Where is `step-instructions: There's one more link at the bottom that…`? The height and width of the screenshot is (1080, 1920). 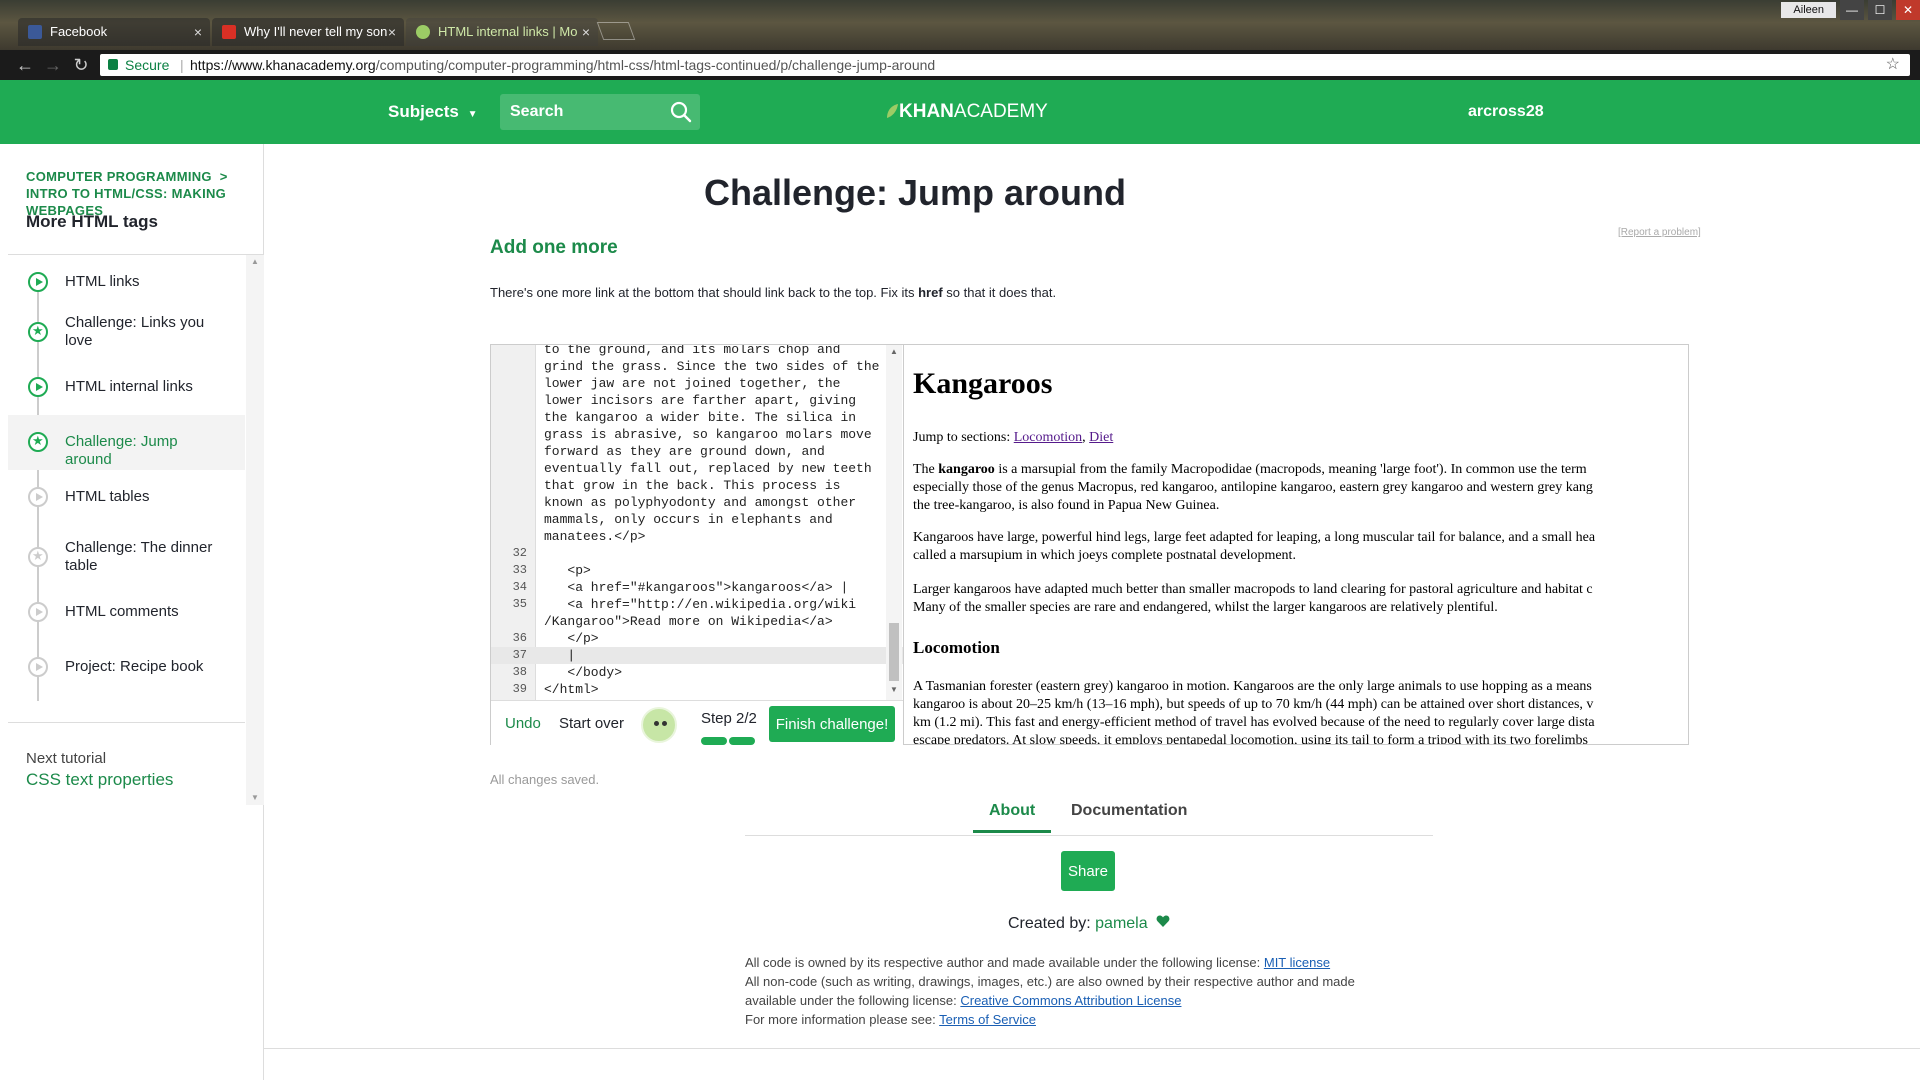 step-instructions: There's one more link at the bottom that… is located at coordinates (773, 292).